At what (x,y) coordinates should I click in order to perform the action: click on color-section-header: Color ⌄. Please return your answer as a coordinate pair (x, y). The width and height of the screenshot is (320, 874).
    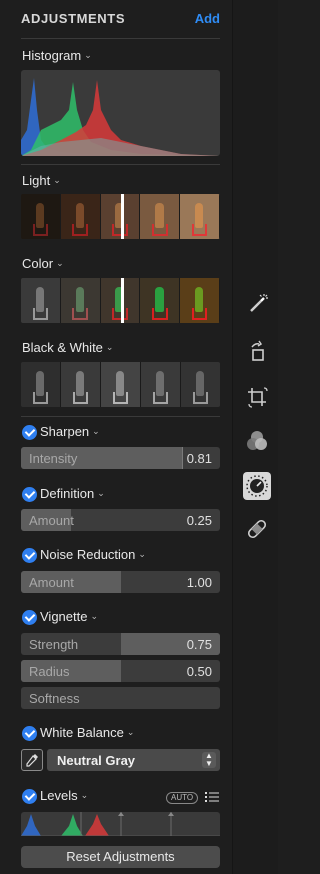
    Looking at the image, I should click on (43, 263).